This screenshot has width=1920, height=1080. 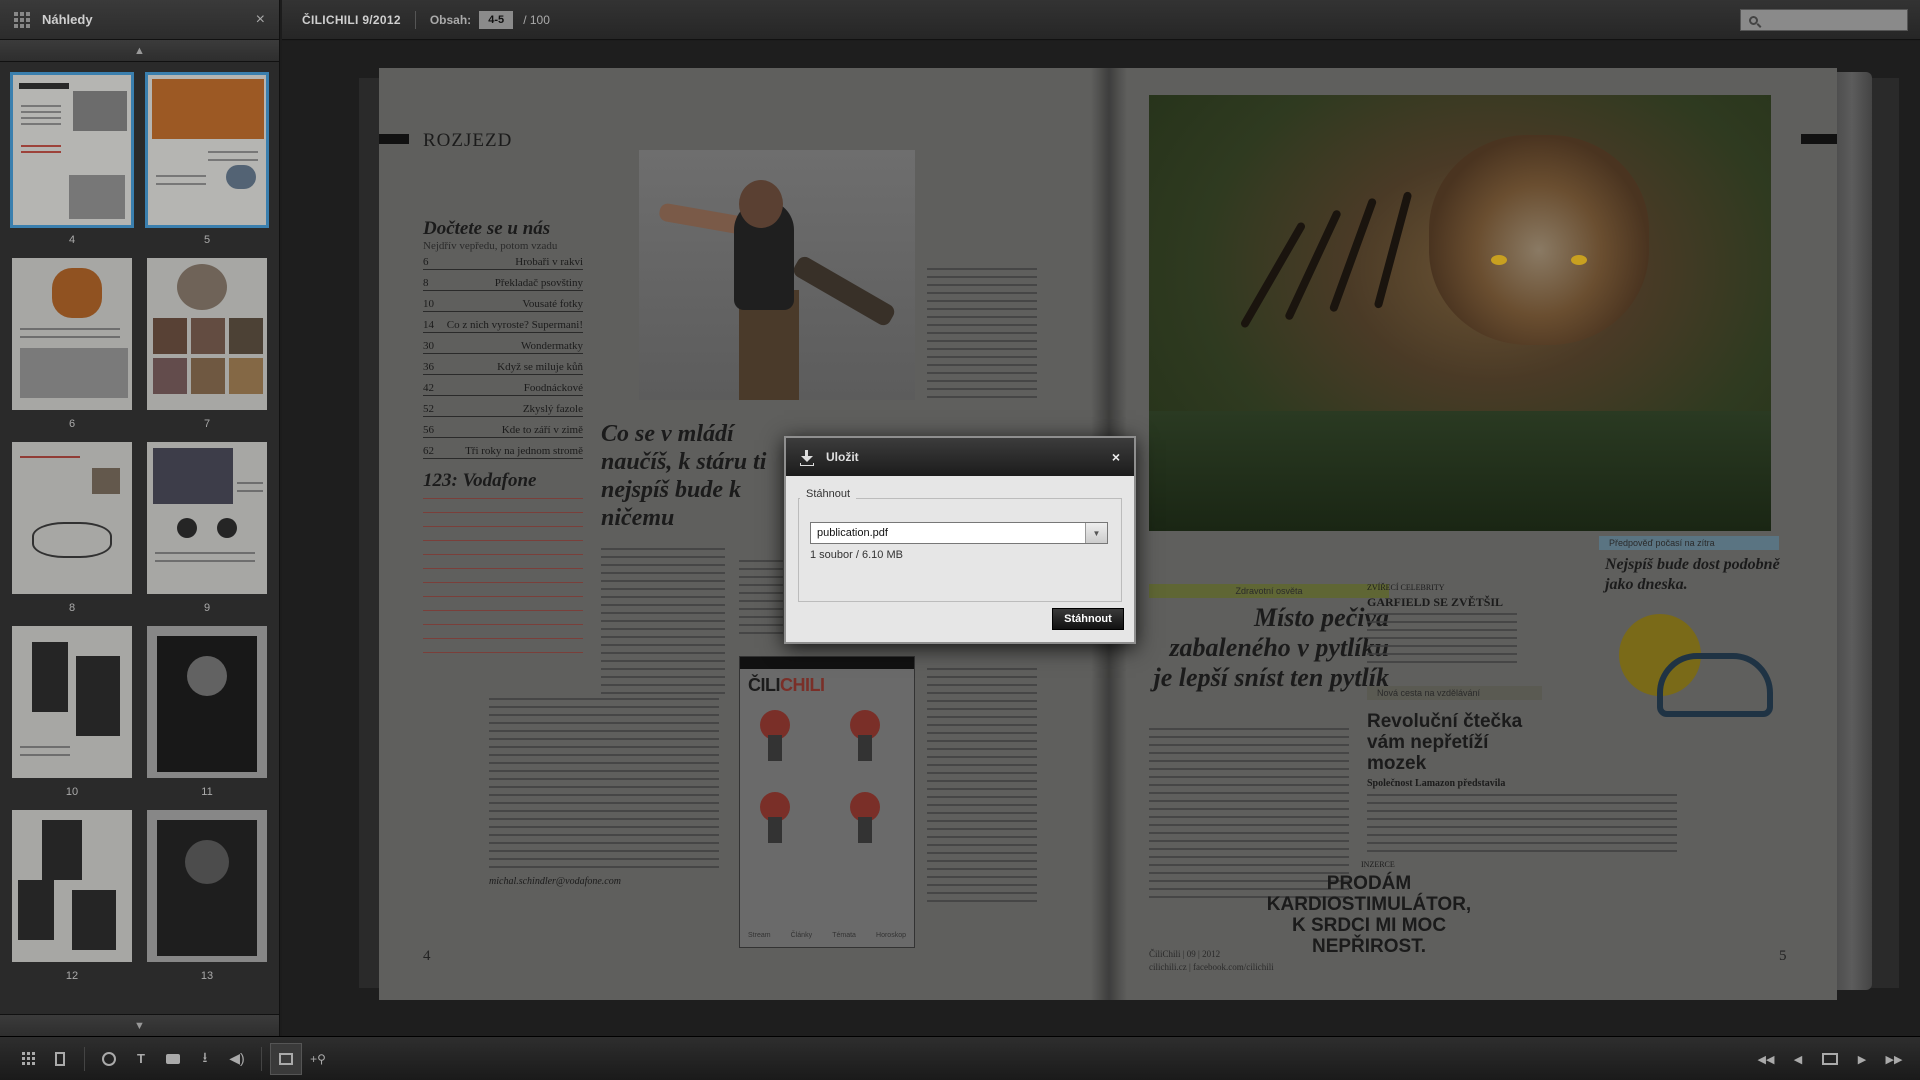 What do you see at coordinates (72, 424) in the screenshot?
I see `thumbnail-page-number: 6` at bounding box center [72, 424].